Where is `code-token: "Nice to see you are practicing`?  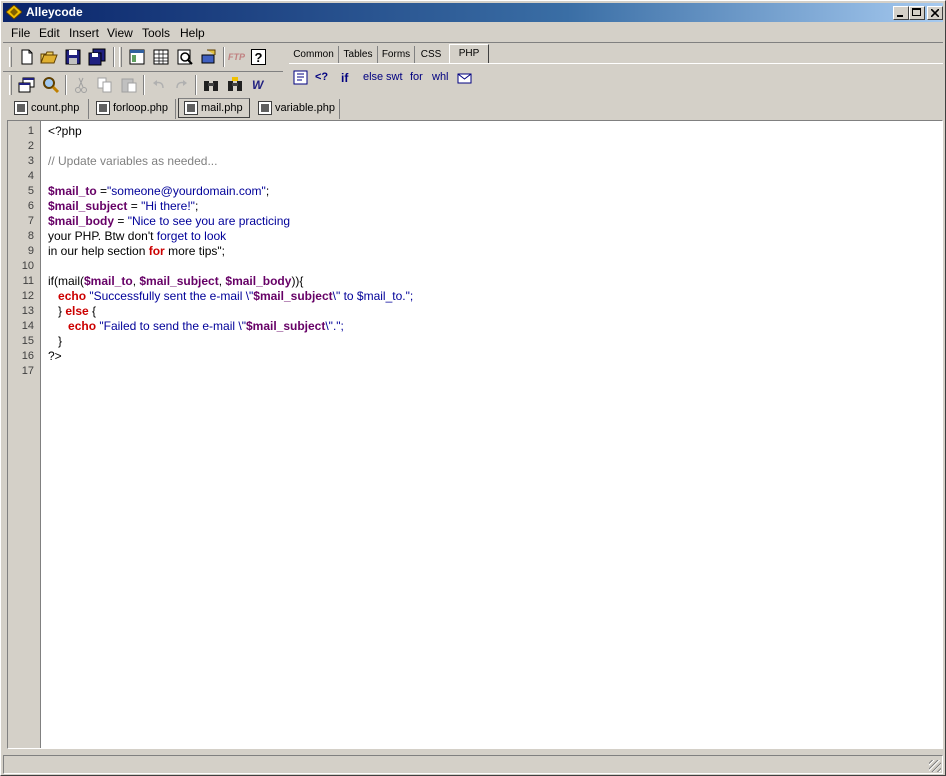 code-token: "Nice to see you are practicing is located at coordinates (209, 221).